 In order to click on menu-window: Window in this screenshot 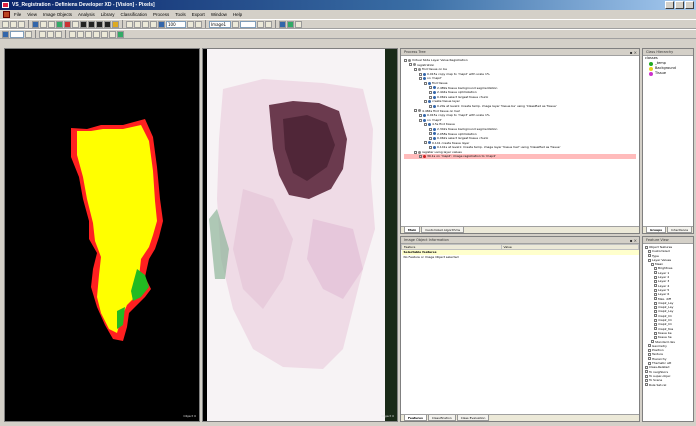, I will do `click(219, 14)`.